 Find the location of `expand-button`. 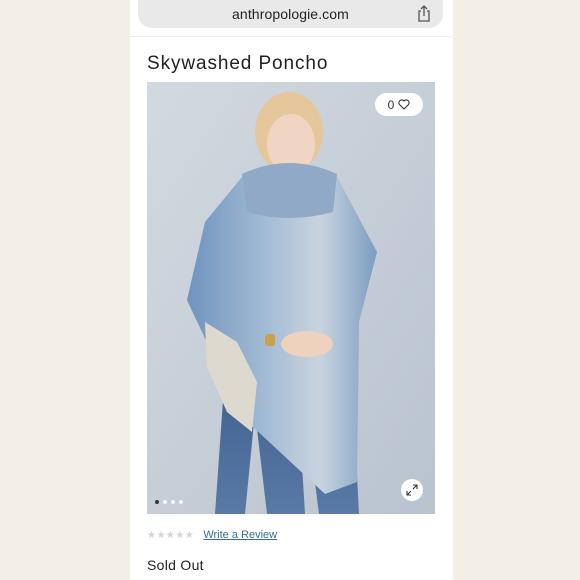

expand-button is located at coordinates (412, 490).